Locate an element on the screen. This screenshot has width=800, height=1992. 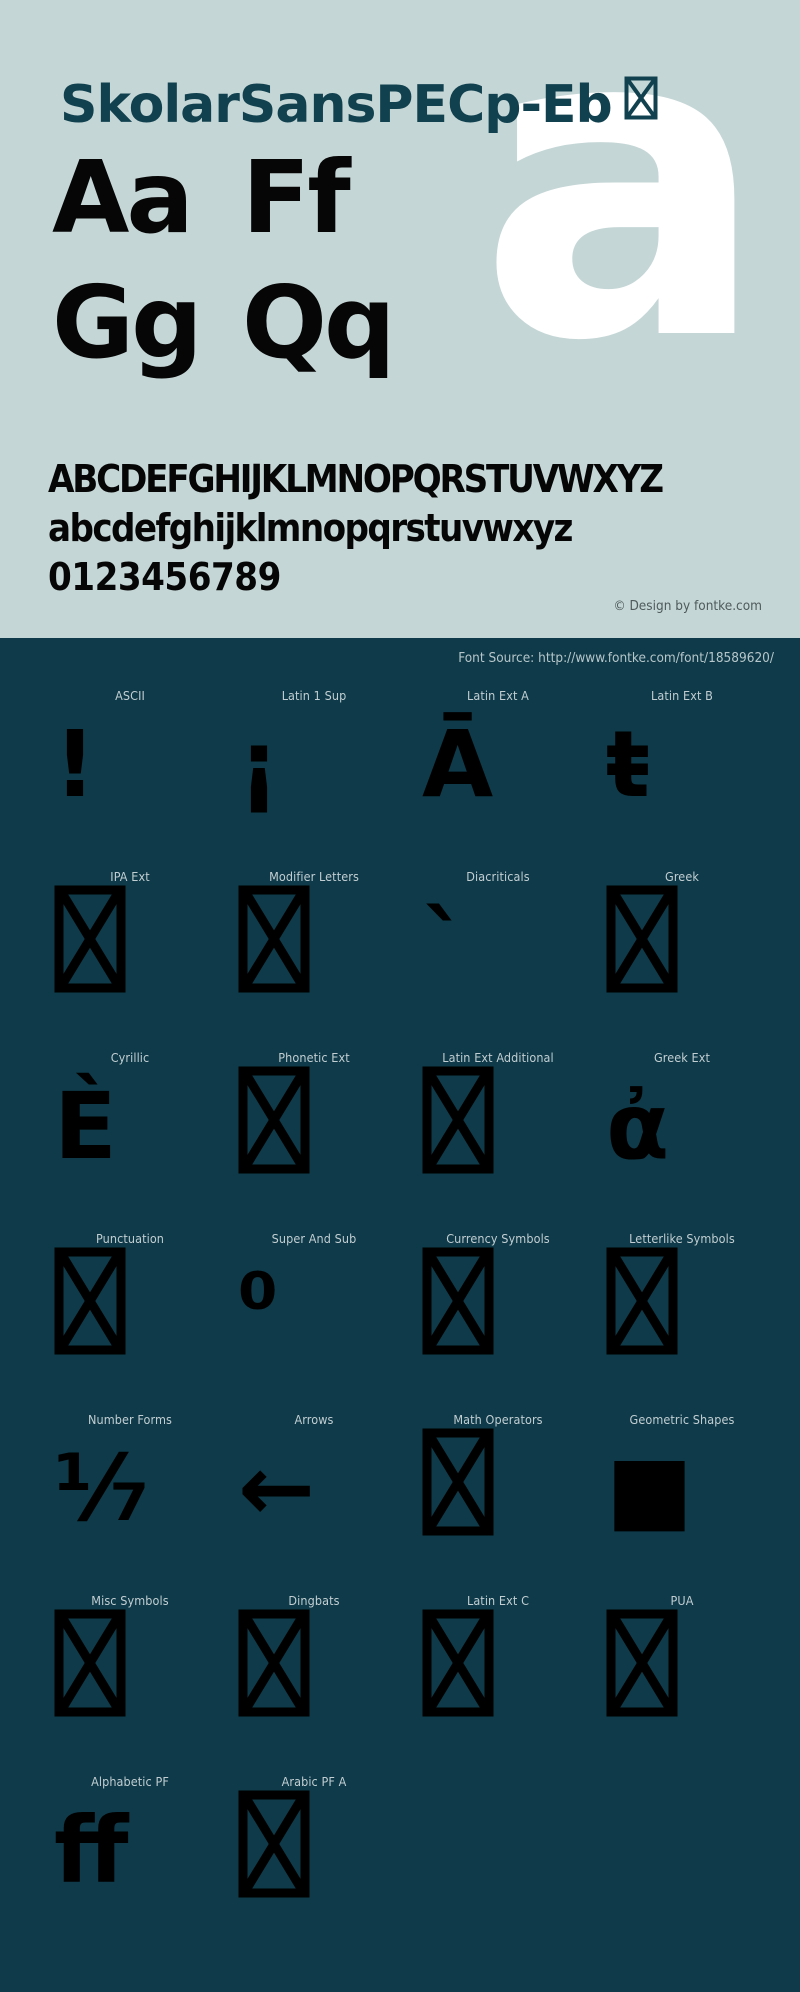
unicode-block-label: Dingbats is located at coordinates (314, 1600).